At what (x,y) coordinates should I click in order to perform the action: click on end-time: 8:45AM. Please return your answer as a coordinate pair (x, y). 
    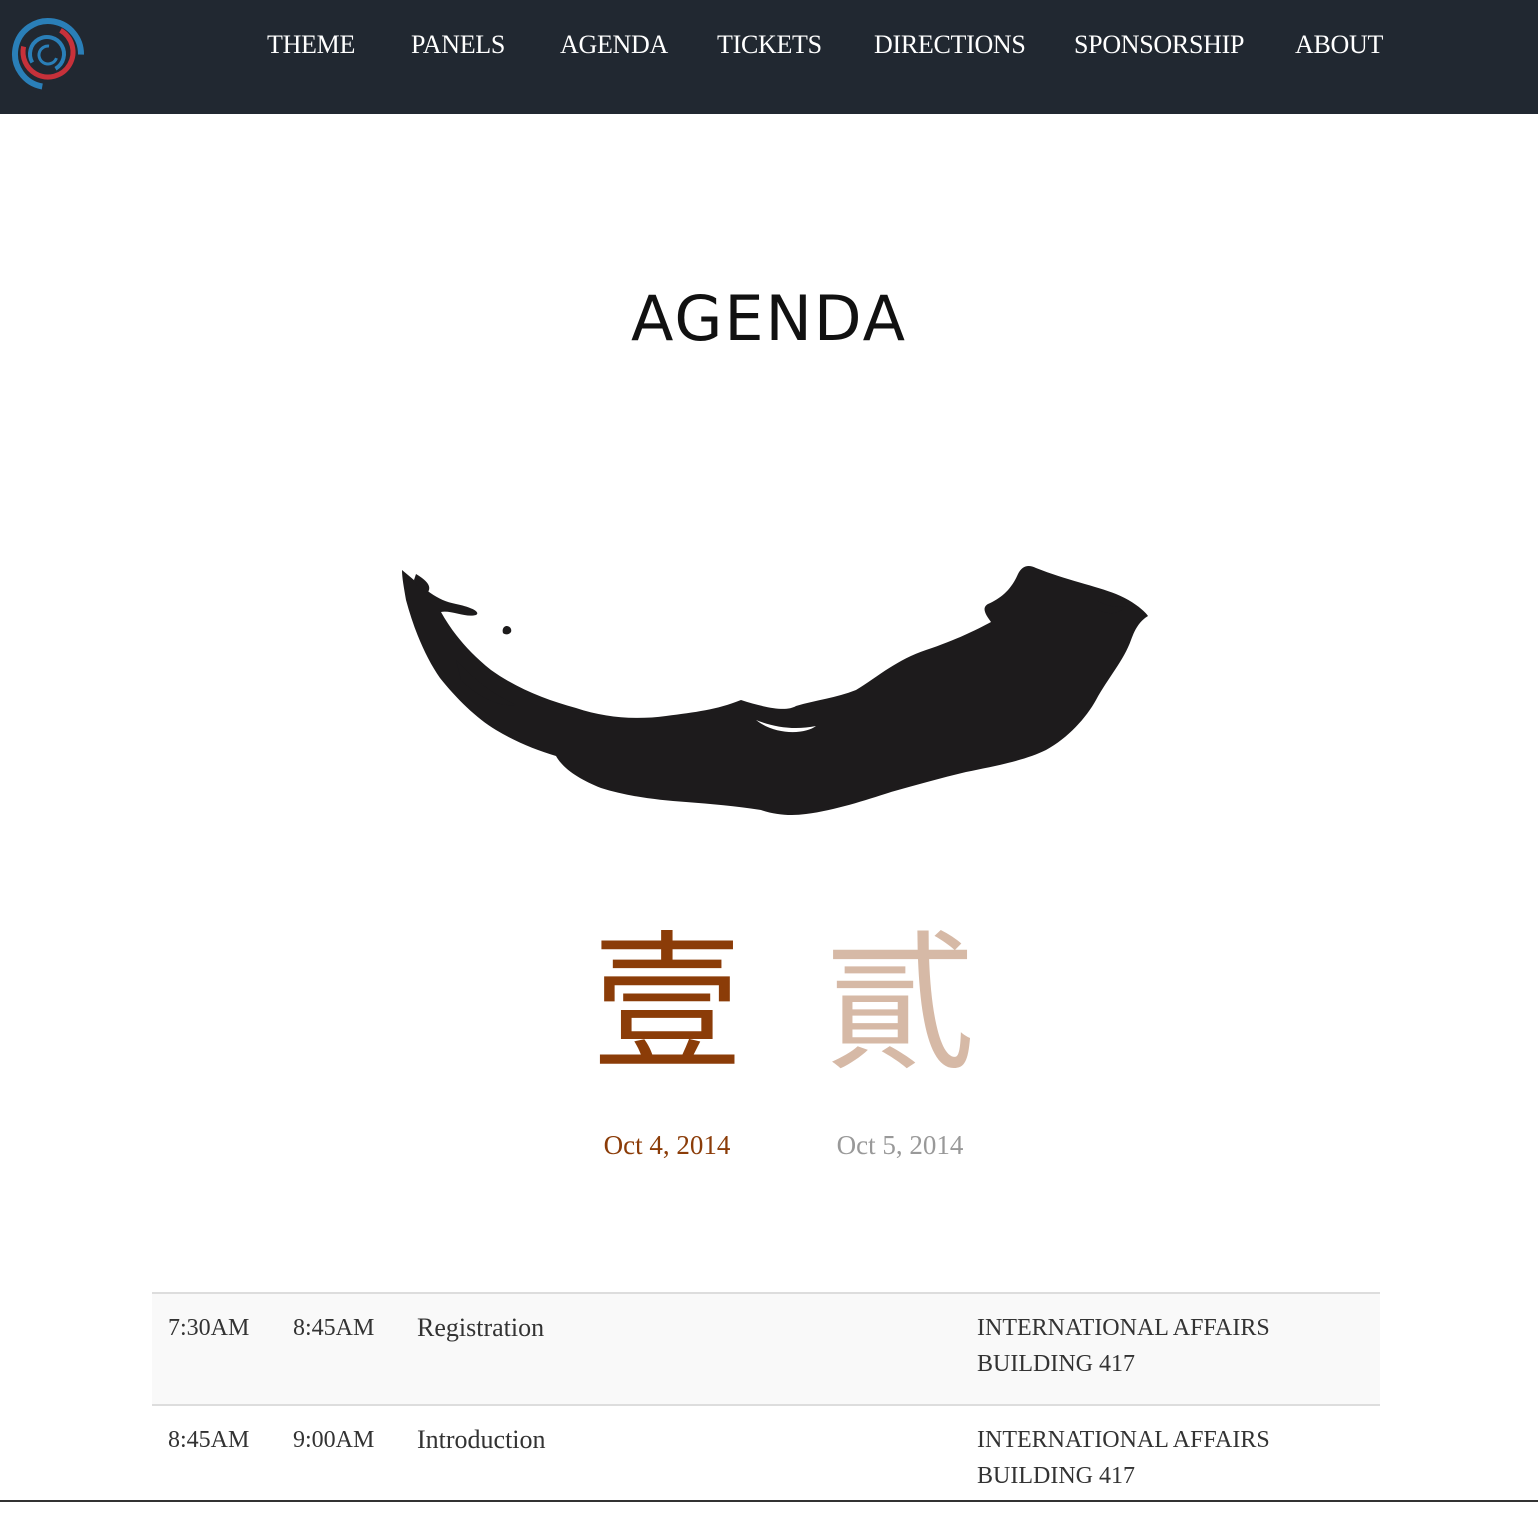
    Looking at the image, I should click on (339, 1348).